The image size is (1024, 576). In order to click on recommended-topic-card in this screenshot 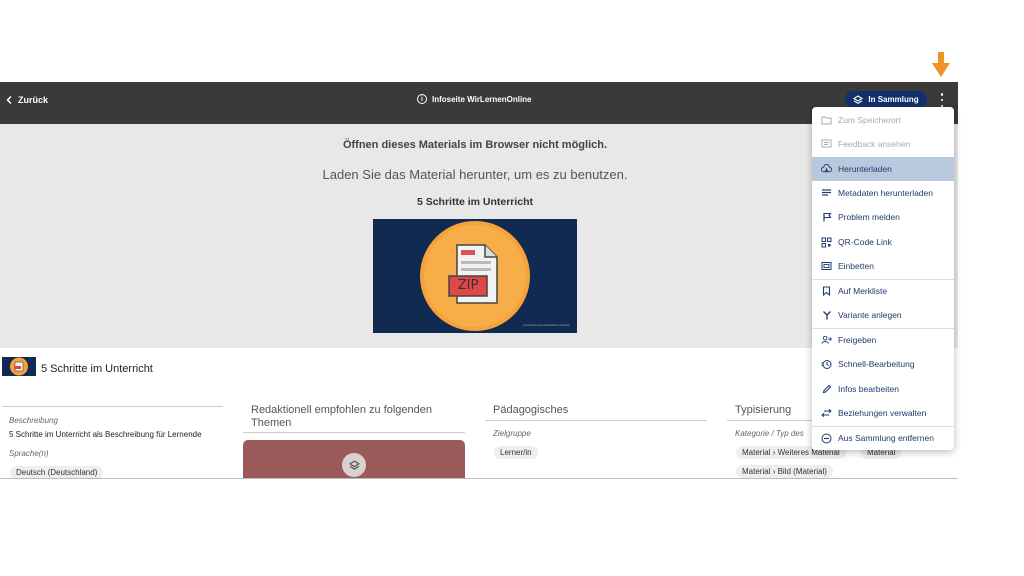, I will do `click(354, 459)`.